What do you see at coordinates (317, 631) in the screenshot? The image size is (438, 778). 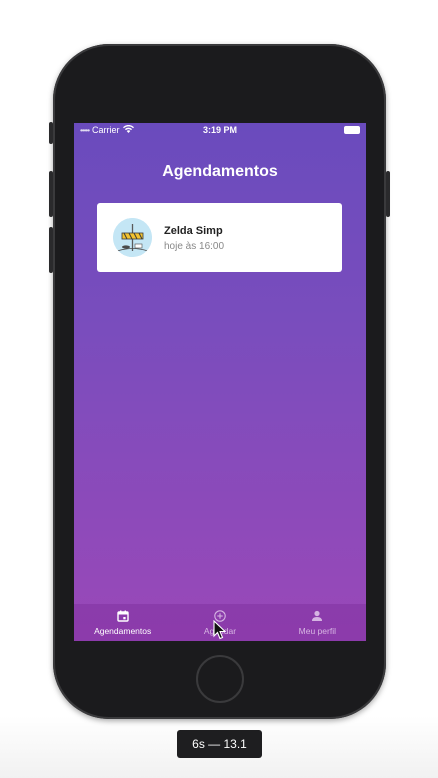 I see `tab-label: Meu perfil` at bounding box center [317, 631].